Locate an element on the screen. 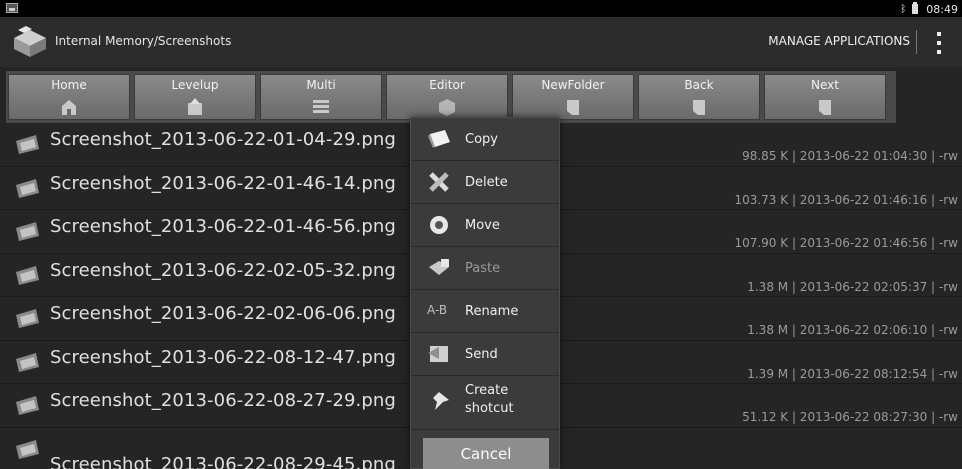 This screenshot has width=962, height=469. menu-item-send: Send is located at coordinates (485, 354).